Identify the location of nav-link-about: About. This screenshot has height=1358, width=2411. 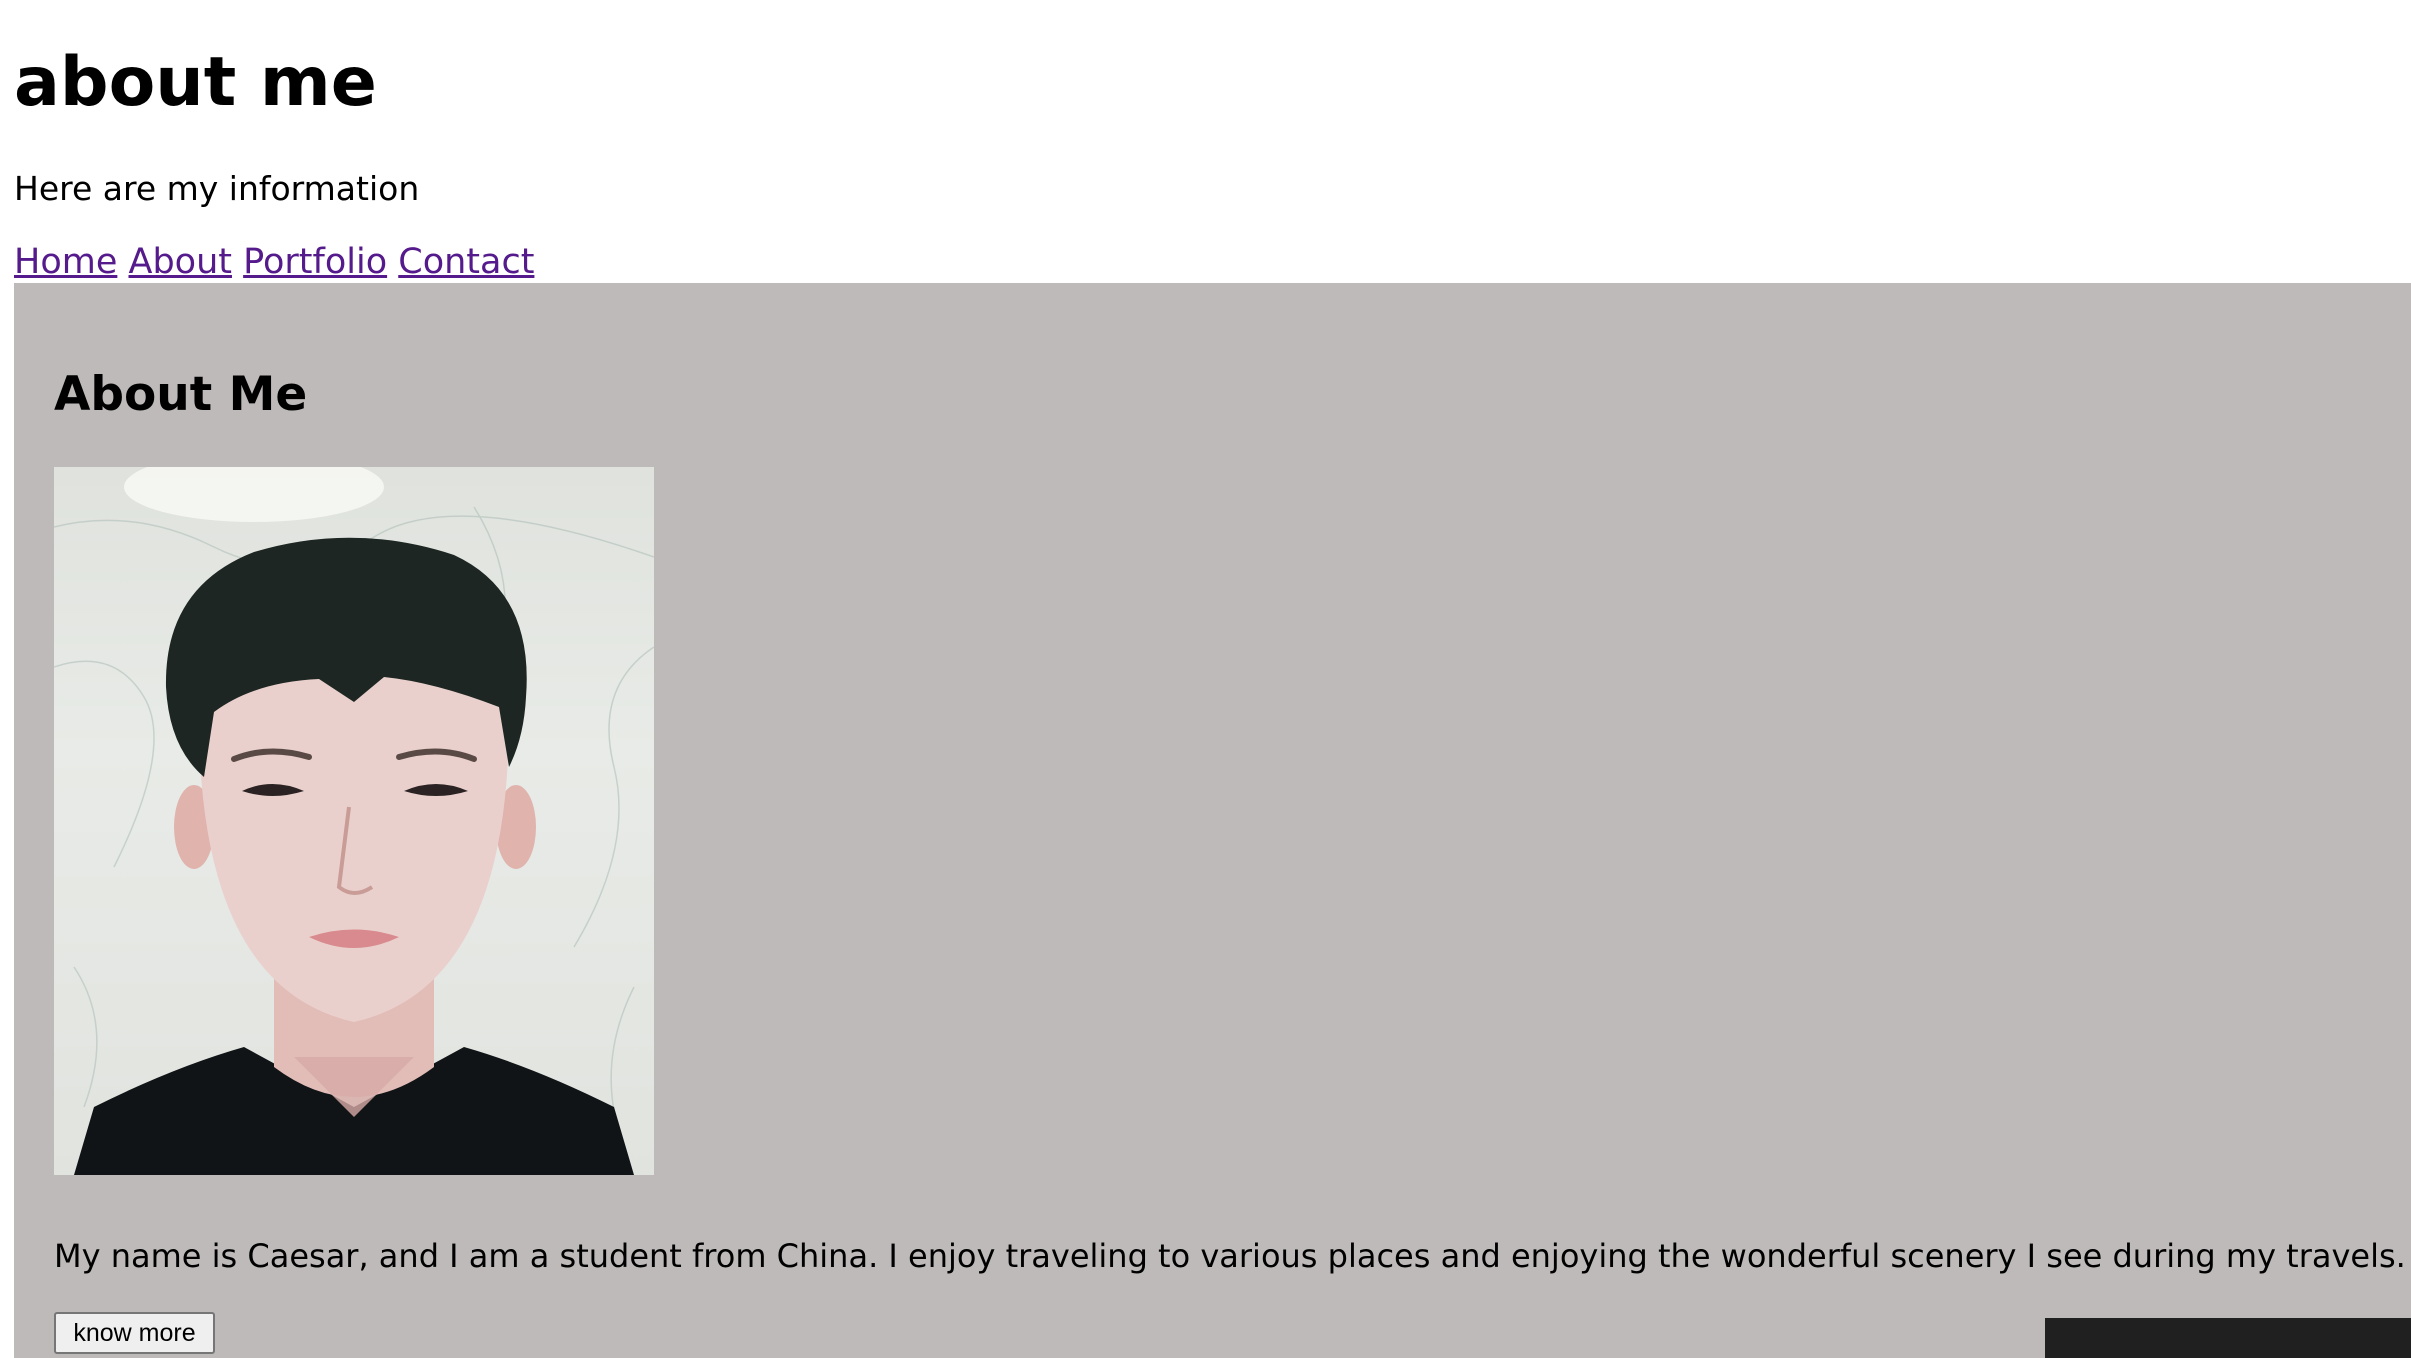
(180, 262).